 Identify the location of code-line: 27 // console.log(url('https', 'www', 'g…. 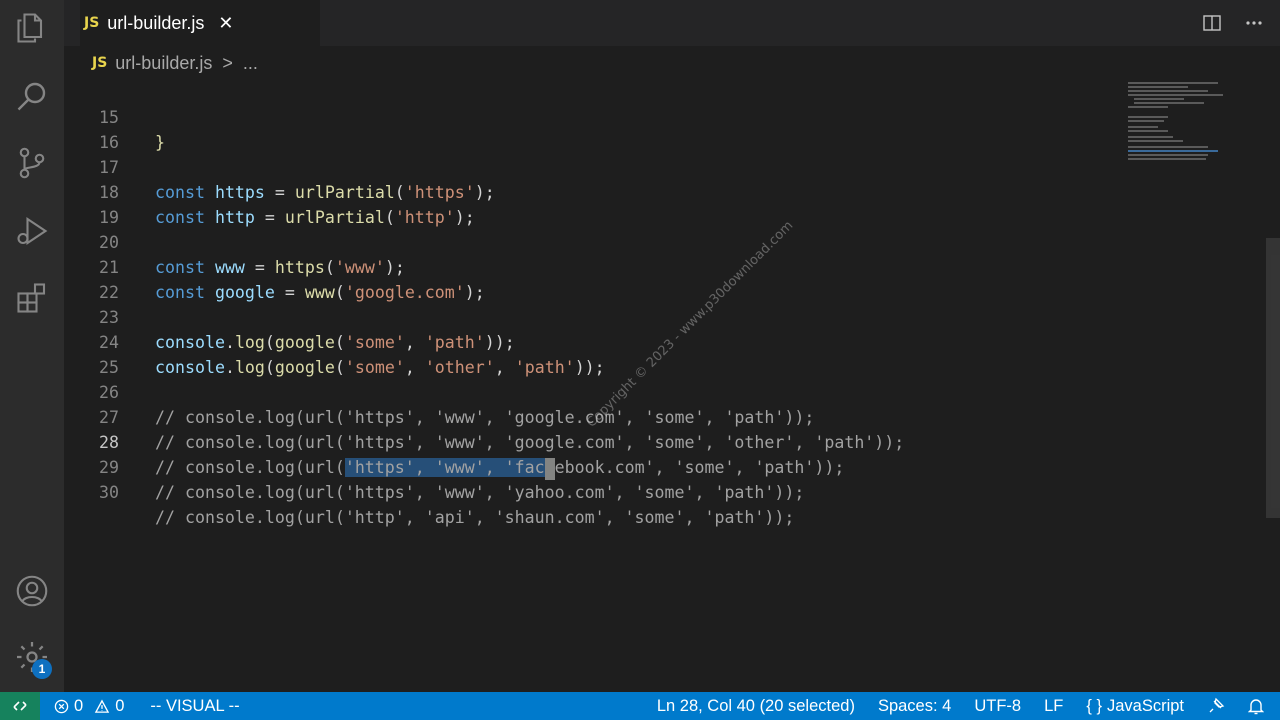
(594, 416).